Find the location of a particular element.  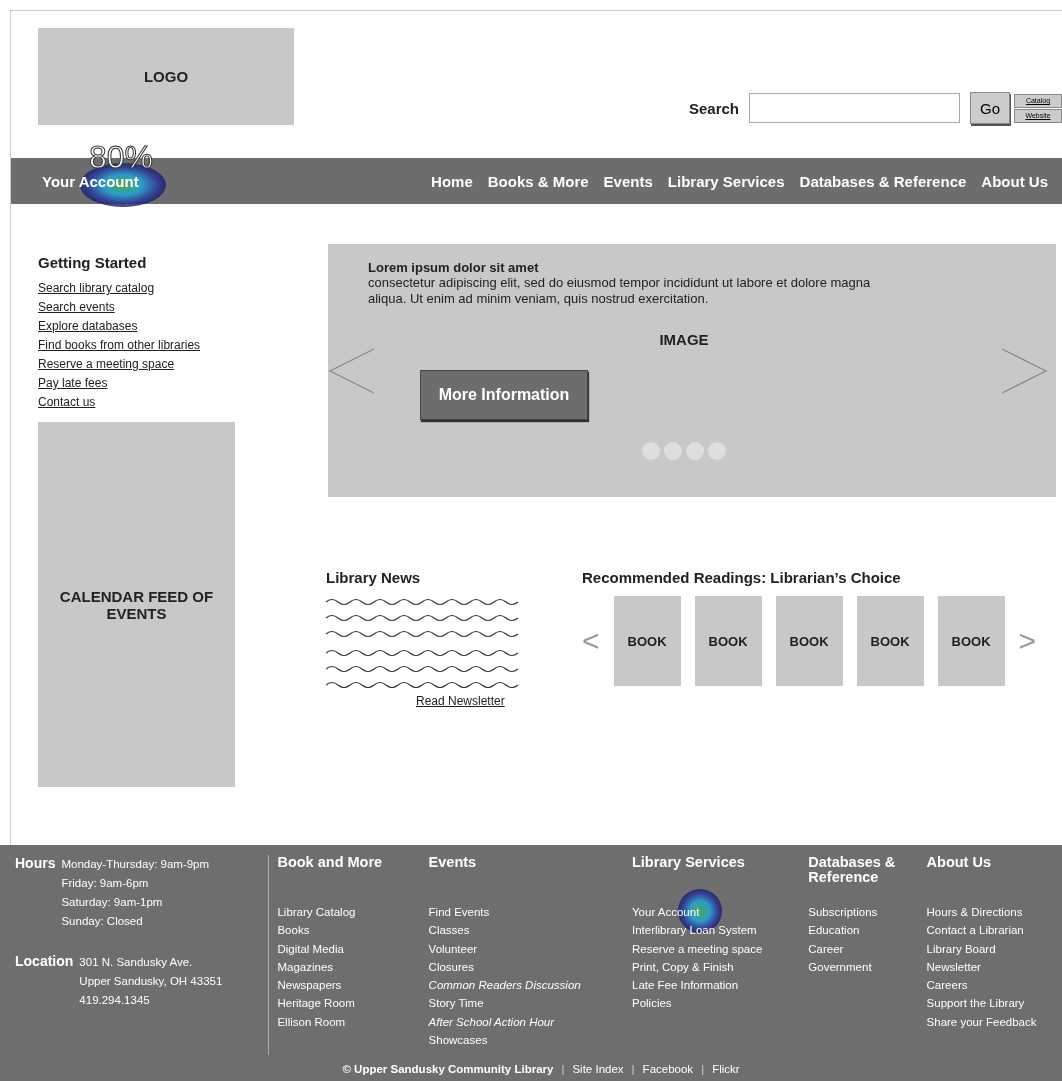

read-newsletter-link: Read Newsletter is located at coordinates (460, 701).